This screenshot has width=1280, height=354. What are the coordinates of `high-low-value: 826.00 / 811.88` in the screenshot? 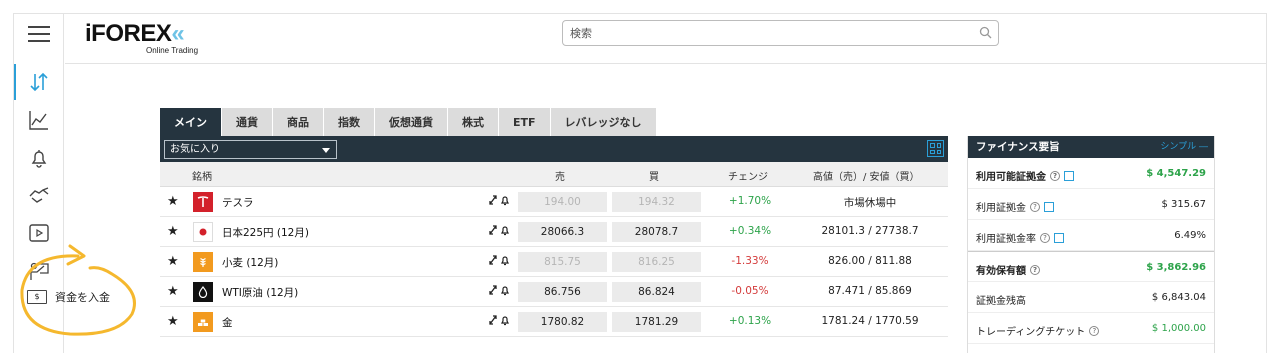 It's located at (870, 261).